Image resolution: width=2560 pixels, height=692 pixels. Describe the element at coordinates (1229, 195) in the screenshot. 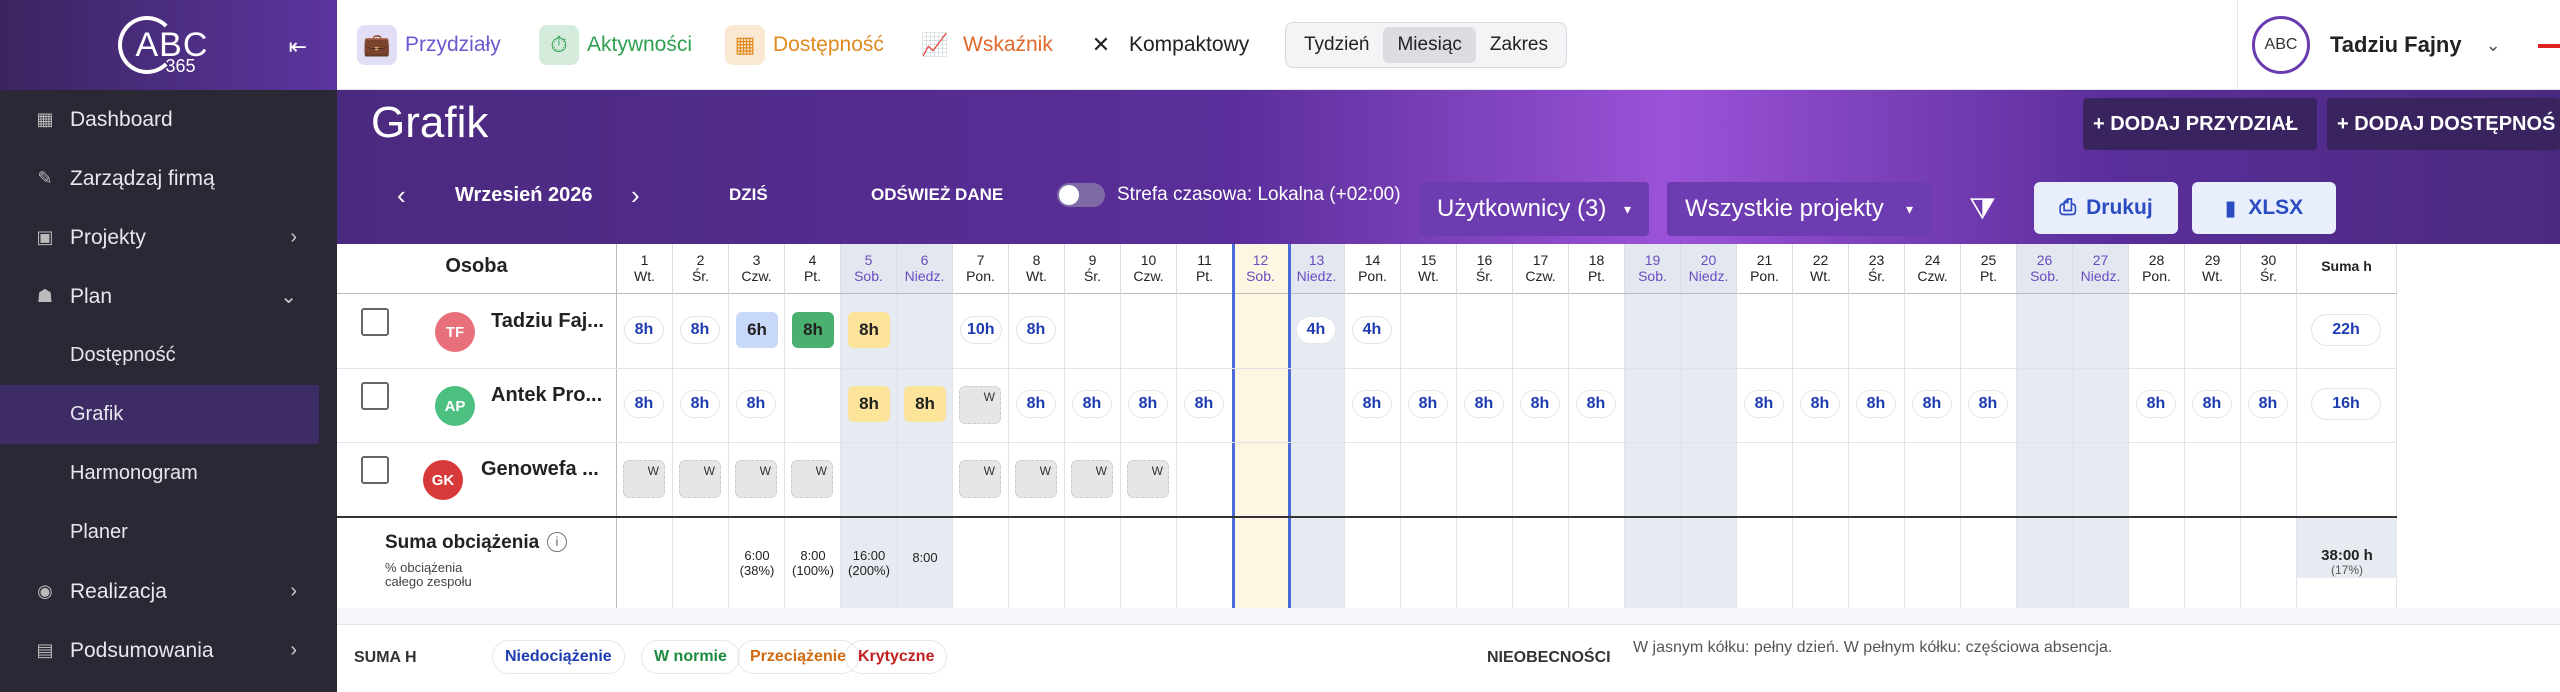

I see `timezone-toggle: Strefa czasowa: Lokalna (+02:00)` at that location.